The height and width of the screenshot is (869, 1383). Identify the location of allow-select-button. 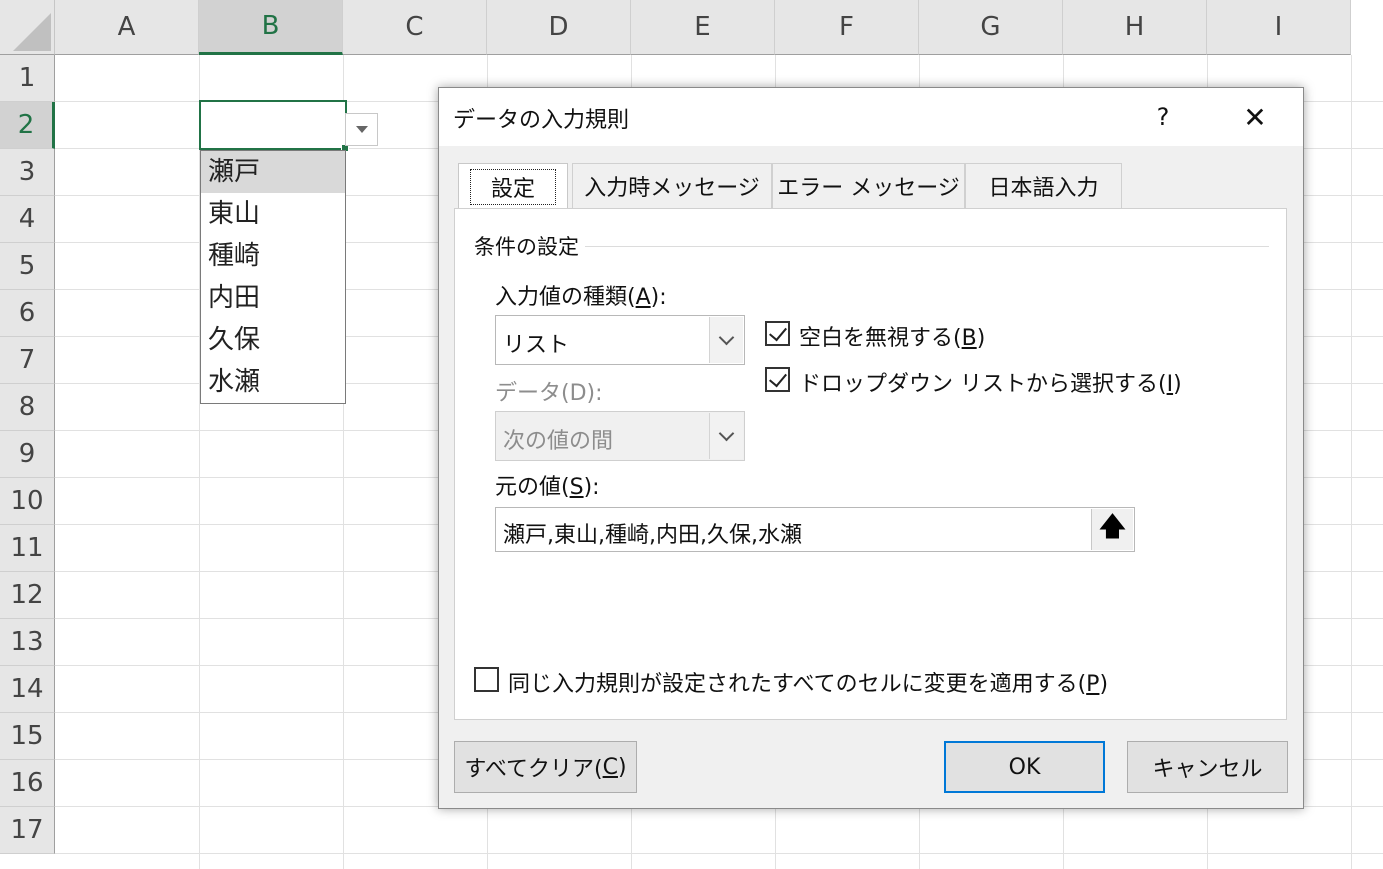
(726, 340).